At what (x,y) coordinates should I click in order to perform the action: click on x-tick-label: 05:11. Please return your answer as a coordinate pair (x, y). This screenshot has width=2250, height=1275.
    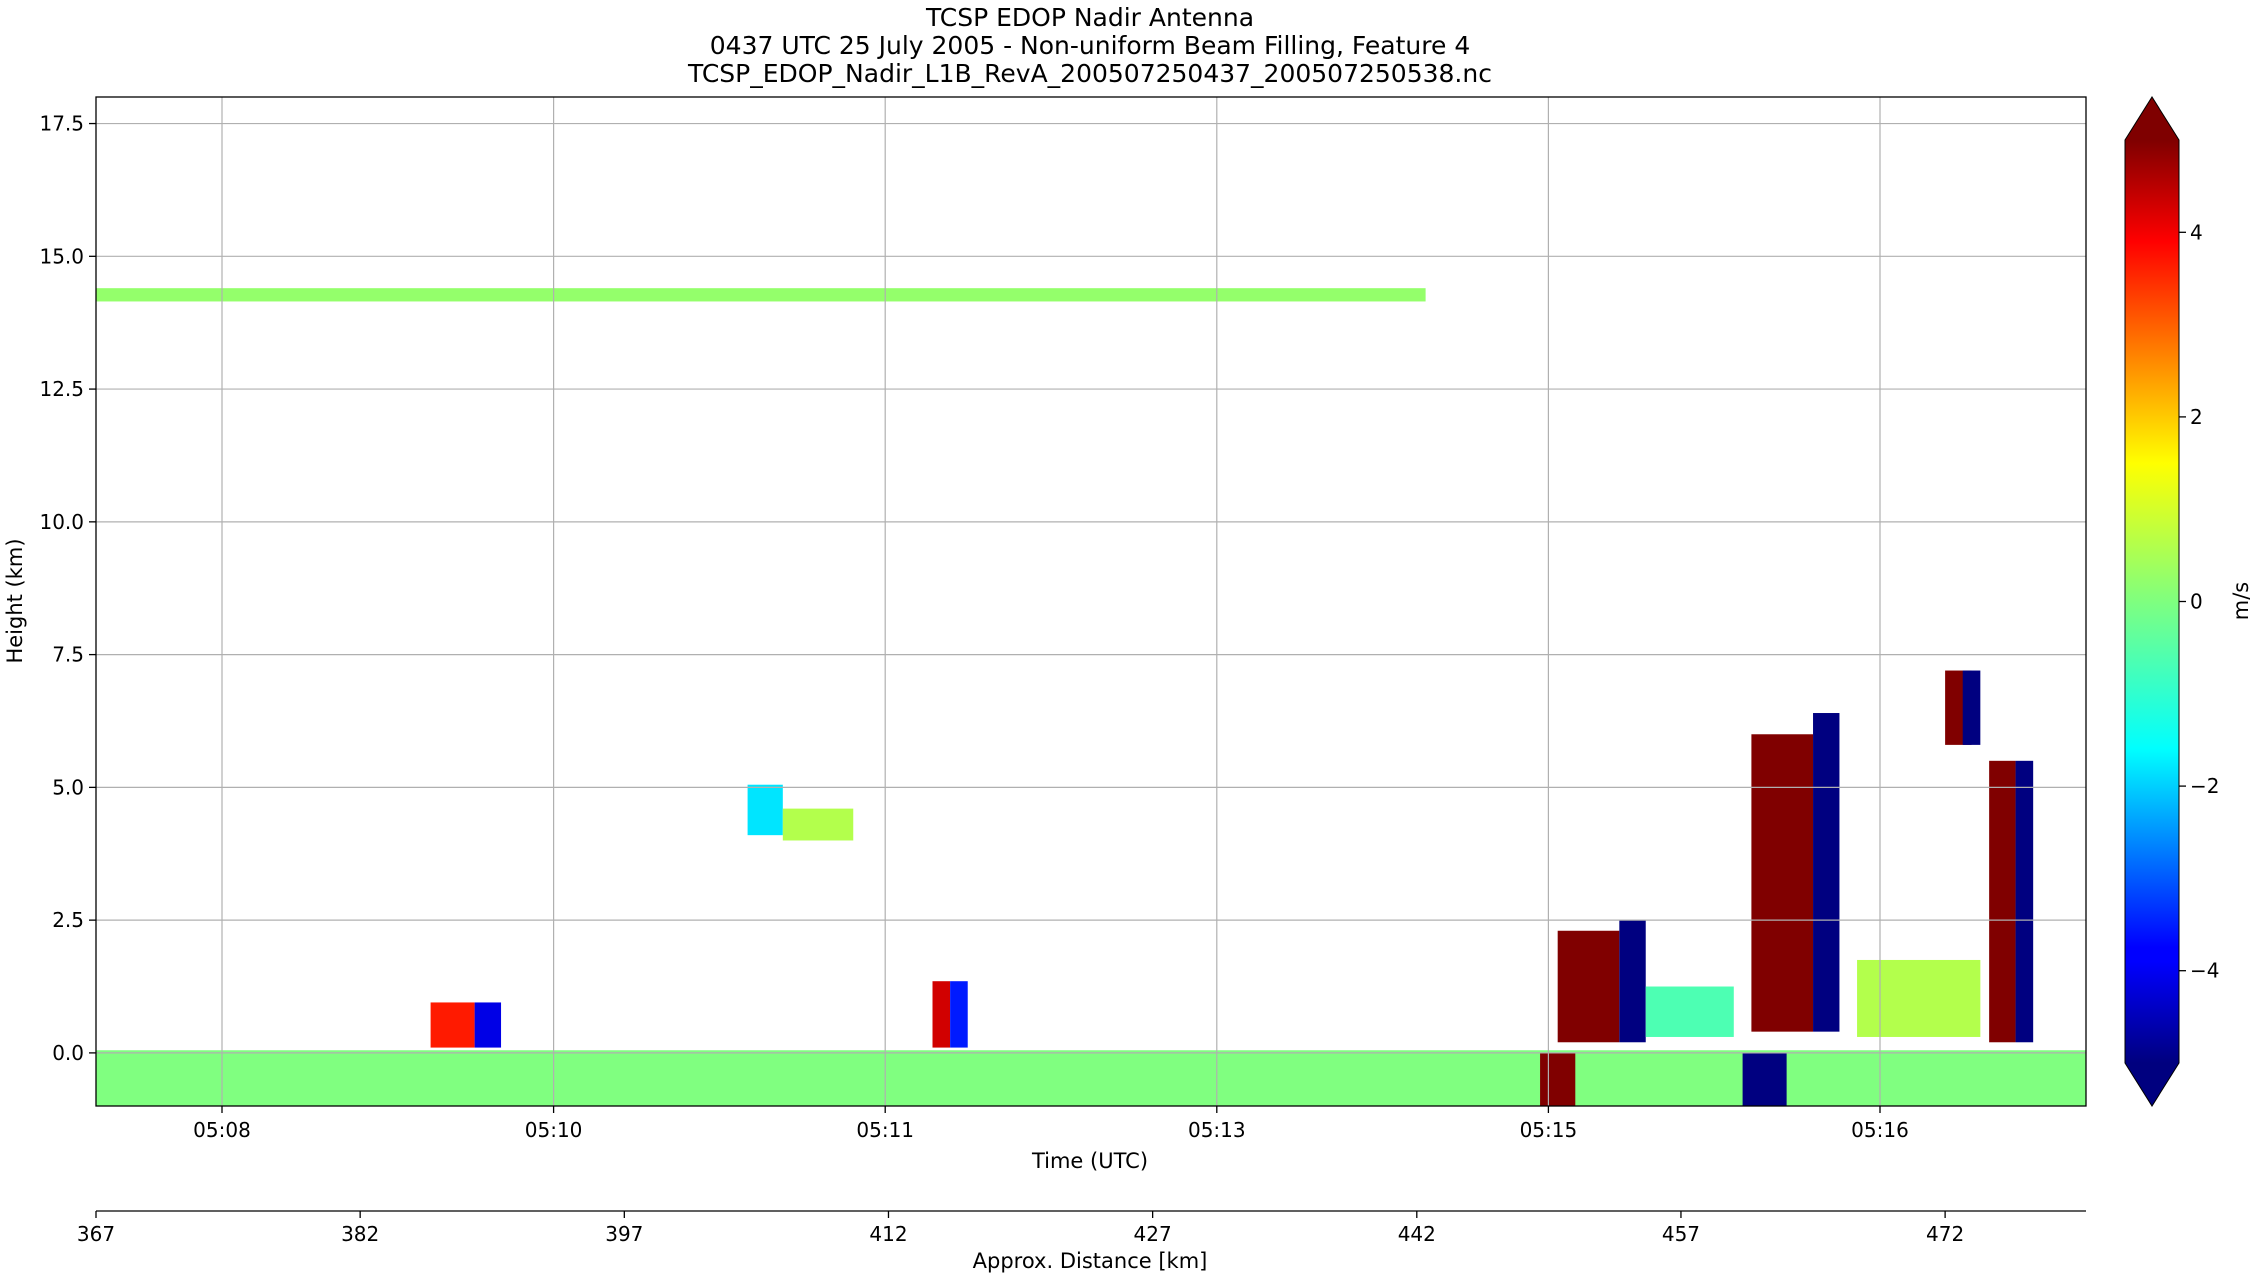
    Looking at the image, I should click on (885, 1130).